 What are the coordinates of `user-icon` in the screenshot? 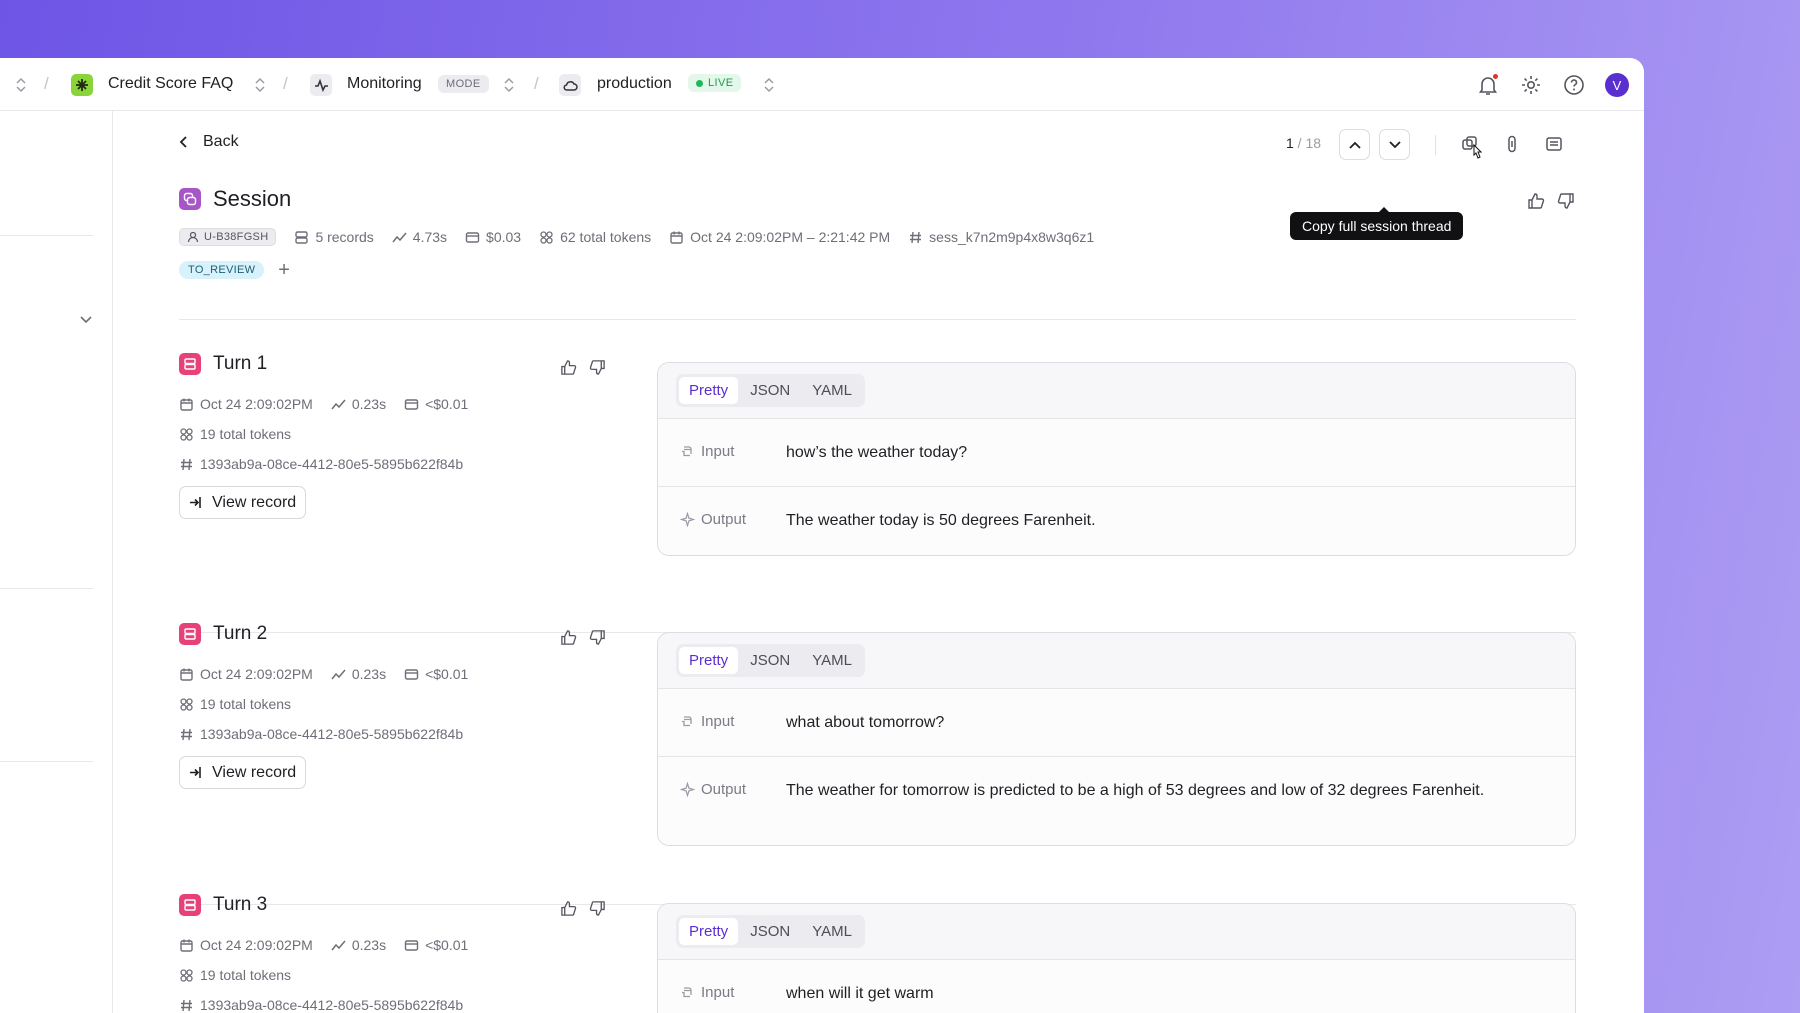 It's located at (193, 237).